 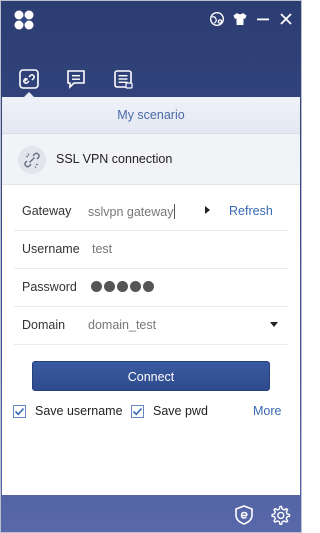 I want to click on save-pwd-checkbox, so click(x=137, y=411).